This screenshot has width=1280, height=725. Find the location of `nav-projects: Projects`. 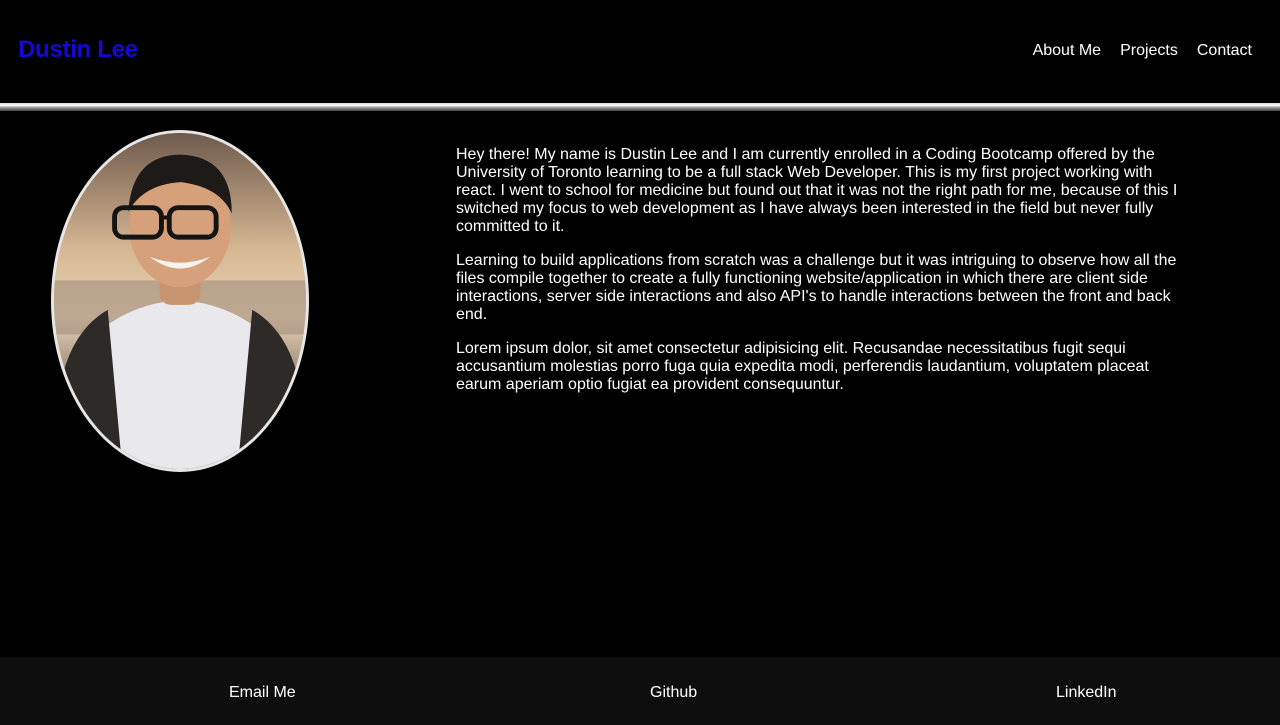

nav-projects: Projects is located at coordinates (1149, 51).